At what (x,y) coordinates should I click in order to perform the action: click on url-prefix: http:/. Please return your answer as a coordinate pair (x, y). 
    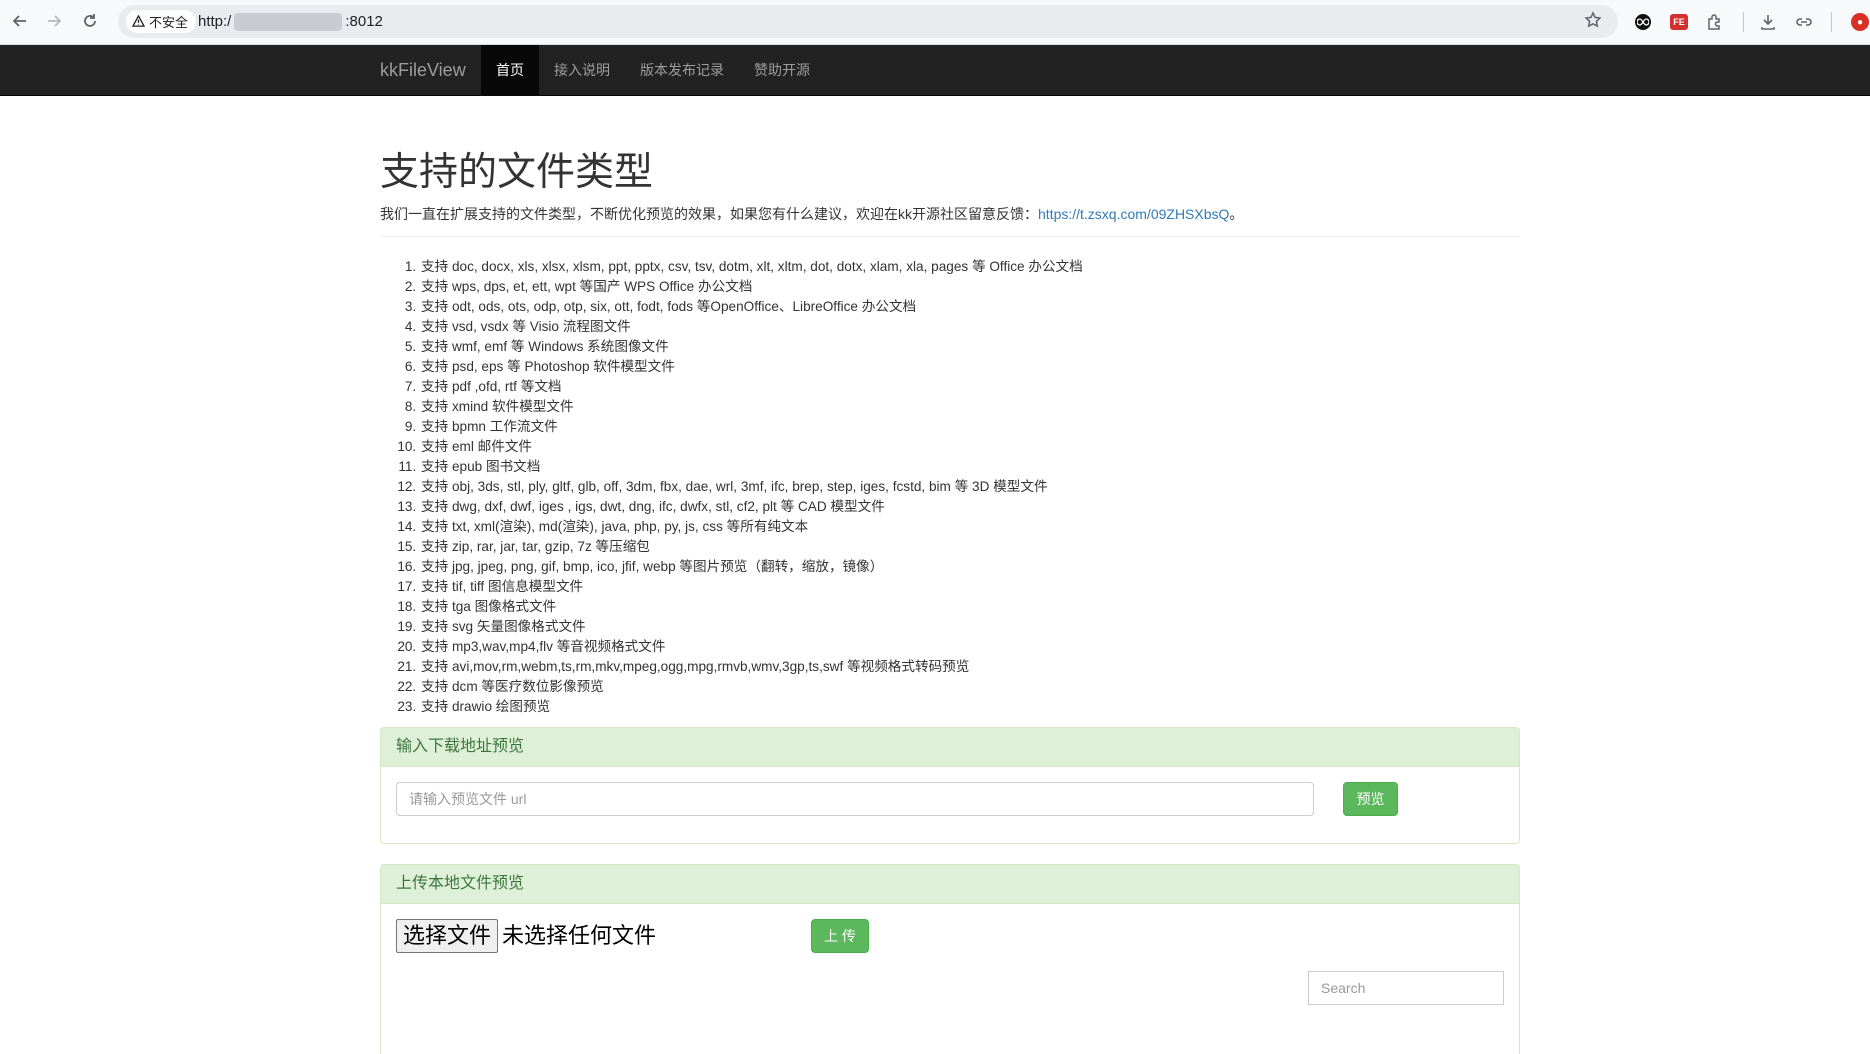
    Looking at the image, I should click on (215, 21).